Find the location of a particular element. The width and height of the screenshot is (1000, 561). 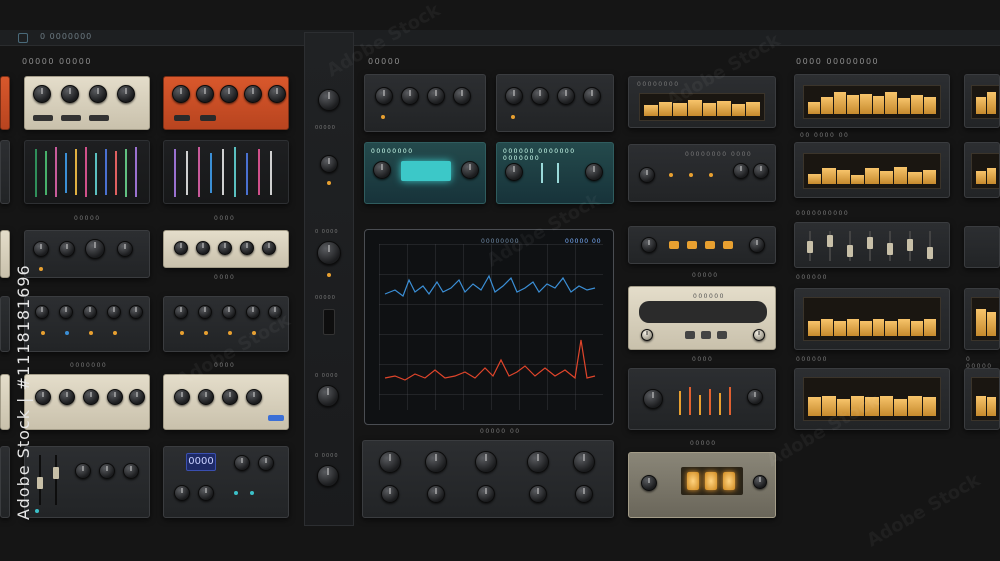

panel-icon is located at coordinates (23, 38).